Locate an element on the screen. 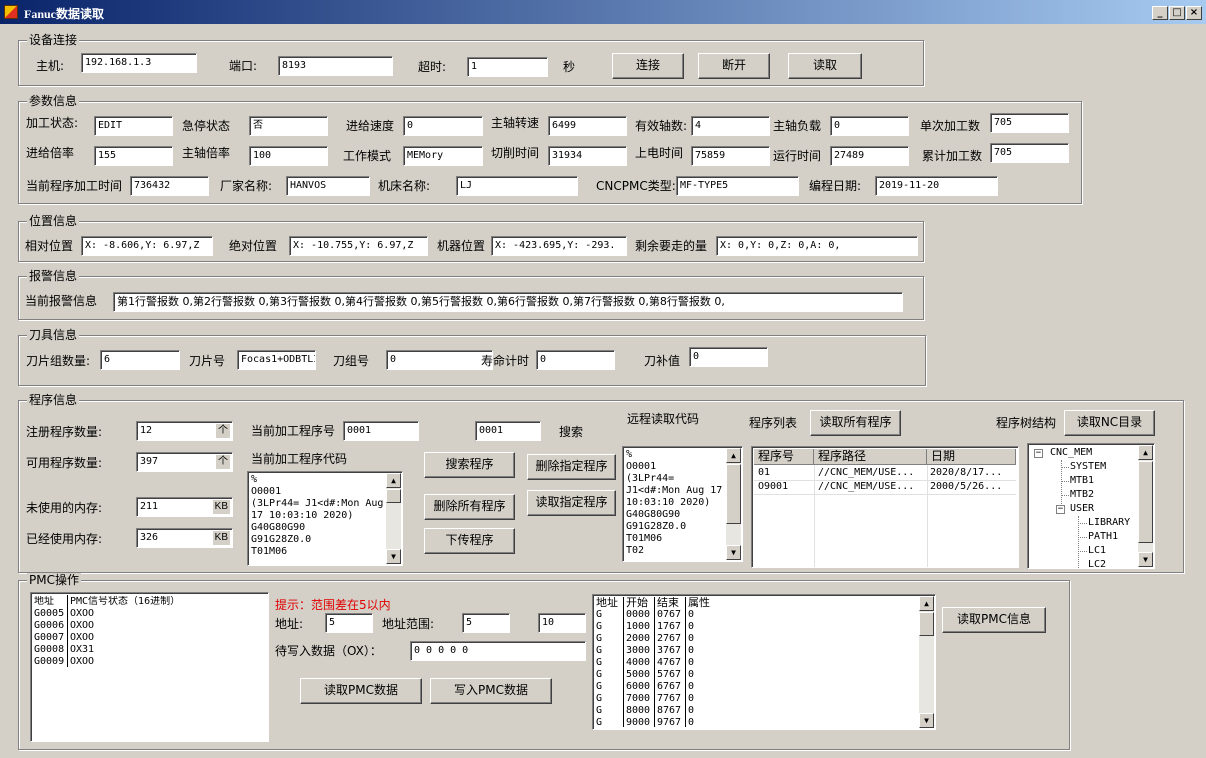 This screenshot has height=758, width=1206. search-program-button: 搜索程序 is located at coordinates (469, 465).